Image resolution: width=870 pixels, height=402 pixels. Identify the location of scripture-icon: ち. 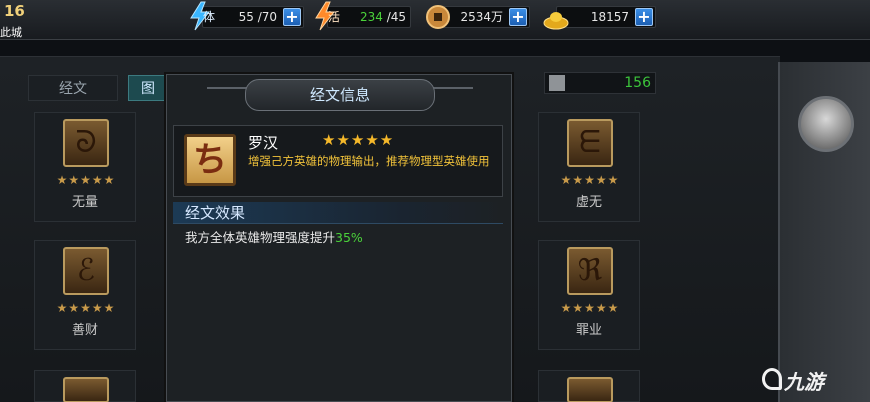
(210, 160).